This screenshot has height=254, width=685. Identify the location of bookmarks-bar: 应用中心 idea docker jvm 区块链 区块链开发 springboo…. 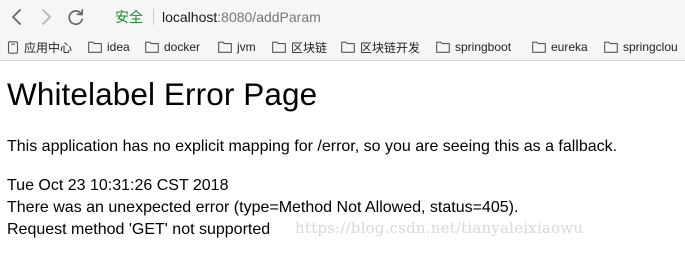
(342, 47).